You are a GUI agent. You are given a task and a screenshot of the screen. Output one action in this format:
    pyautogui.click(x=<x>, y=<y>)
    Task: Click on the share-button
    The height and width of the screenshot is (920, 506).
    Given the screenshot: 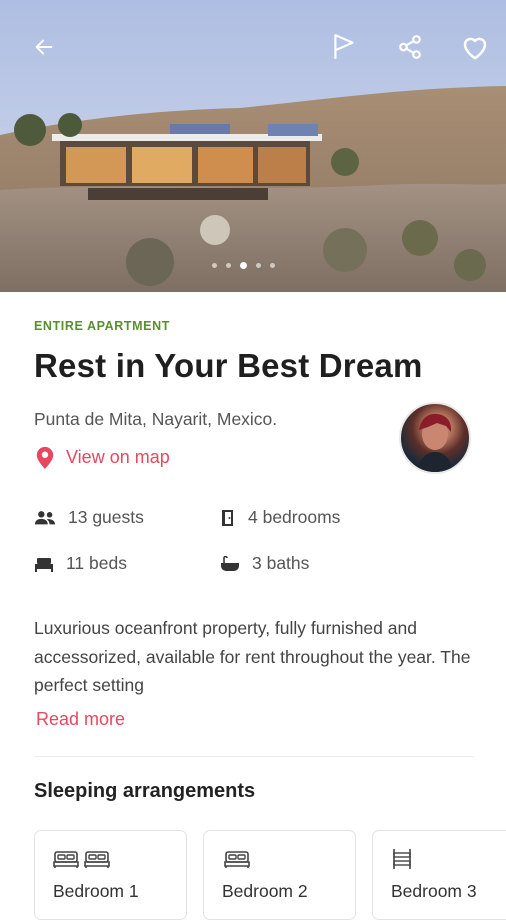 What is the action you would take?
    pyautogui.click(x=410, y=47)
    